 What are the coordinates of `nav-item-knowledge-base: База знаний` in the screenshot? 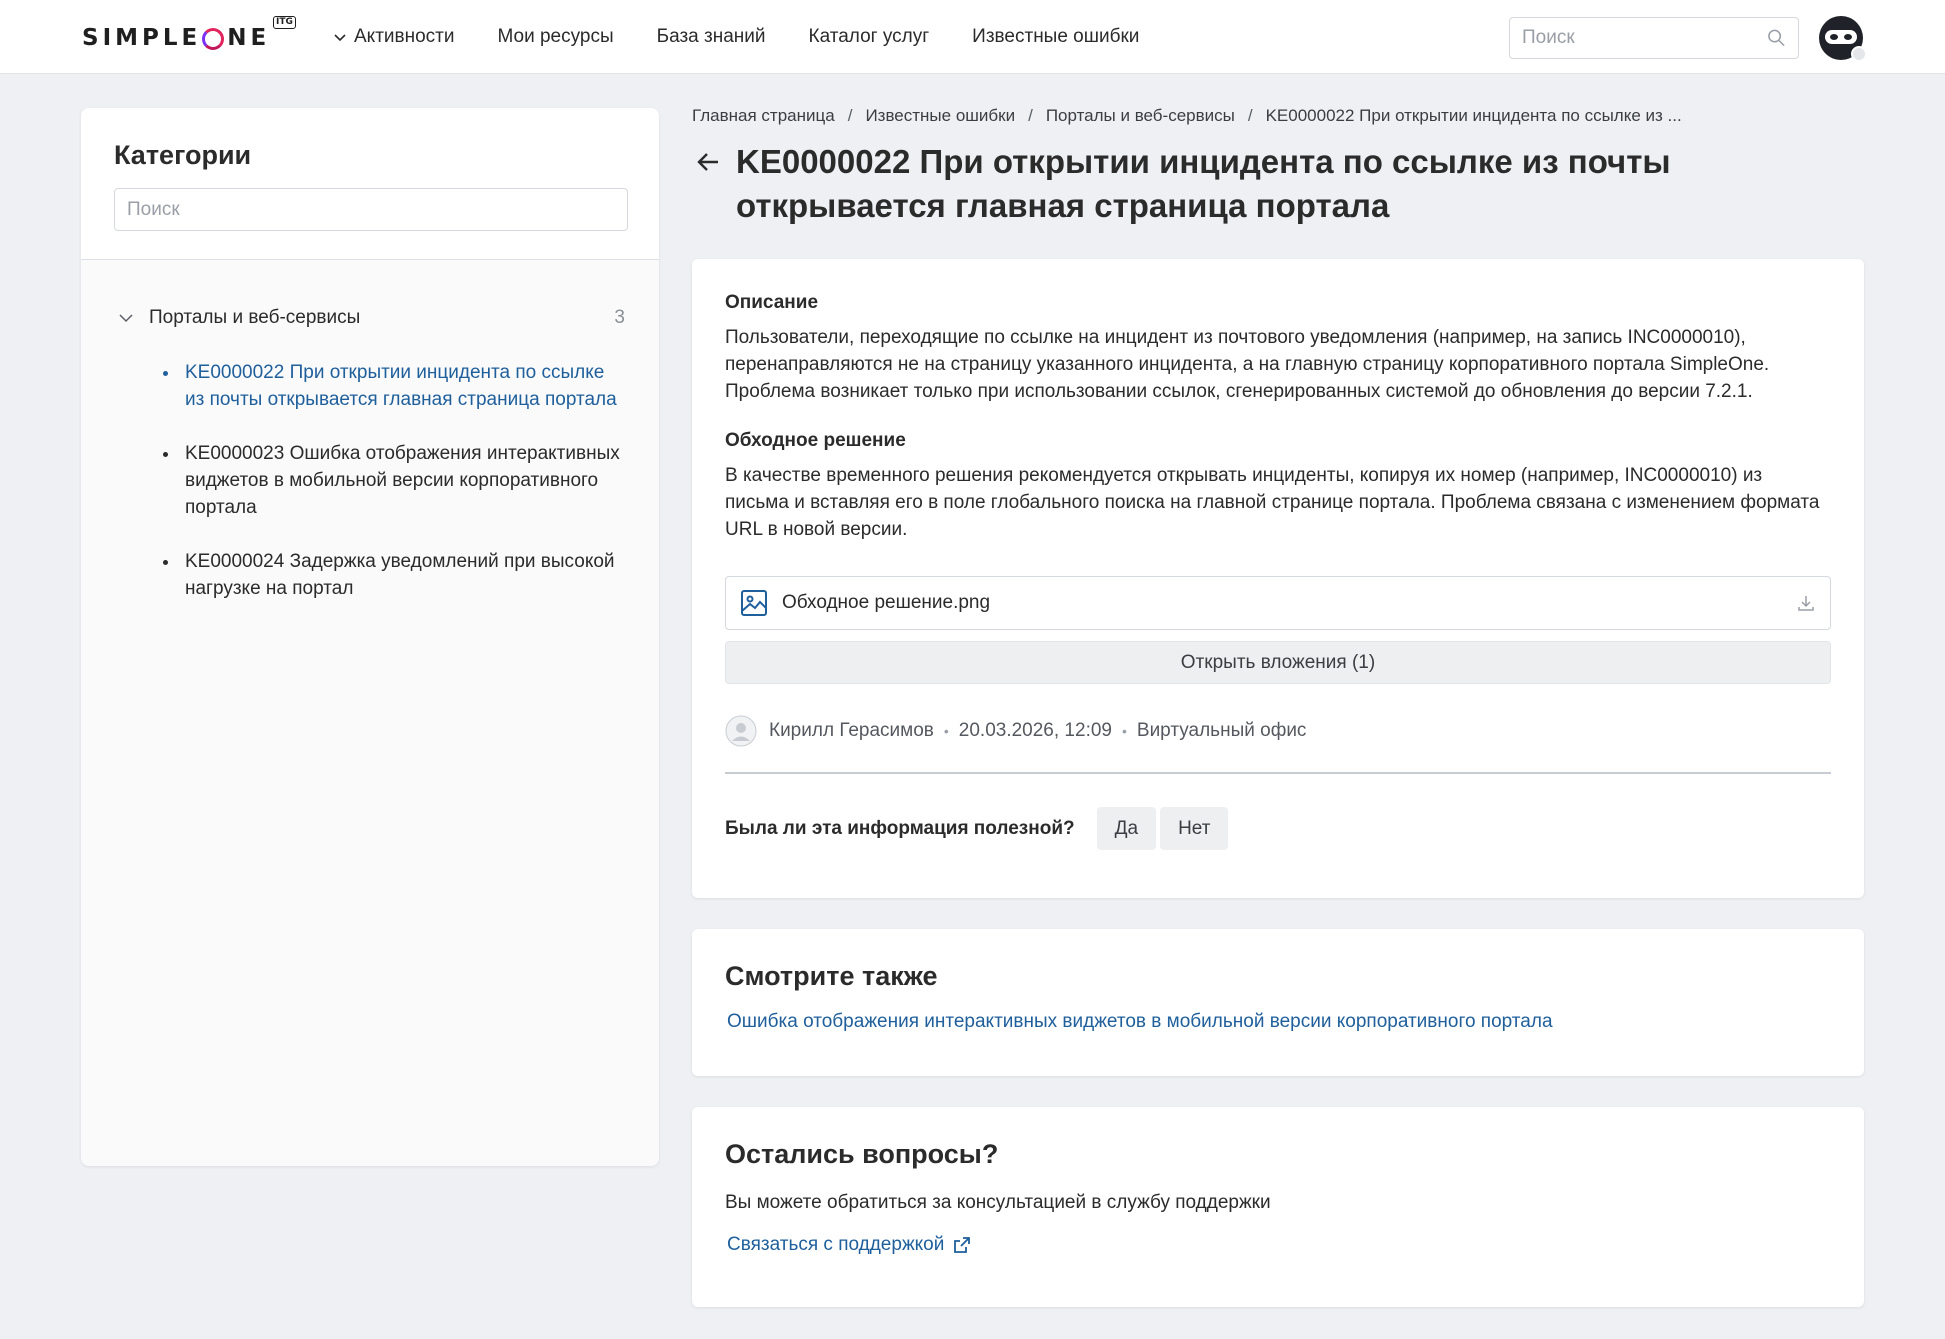 It's located at (711, 37).